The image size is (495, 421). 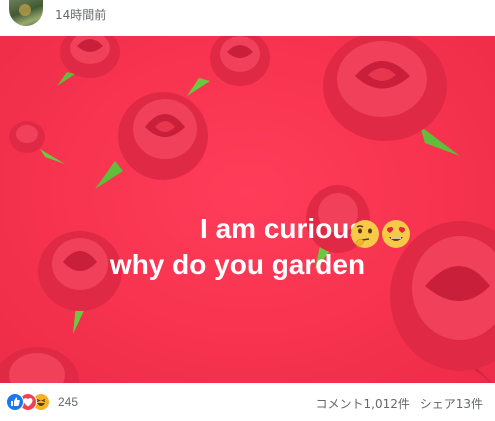 What do you see at coordinates (80, 14) in the screenshot?
I see `post-timestamp: 14時間前` at bounding box center [80, 14].